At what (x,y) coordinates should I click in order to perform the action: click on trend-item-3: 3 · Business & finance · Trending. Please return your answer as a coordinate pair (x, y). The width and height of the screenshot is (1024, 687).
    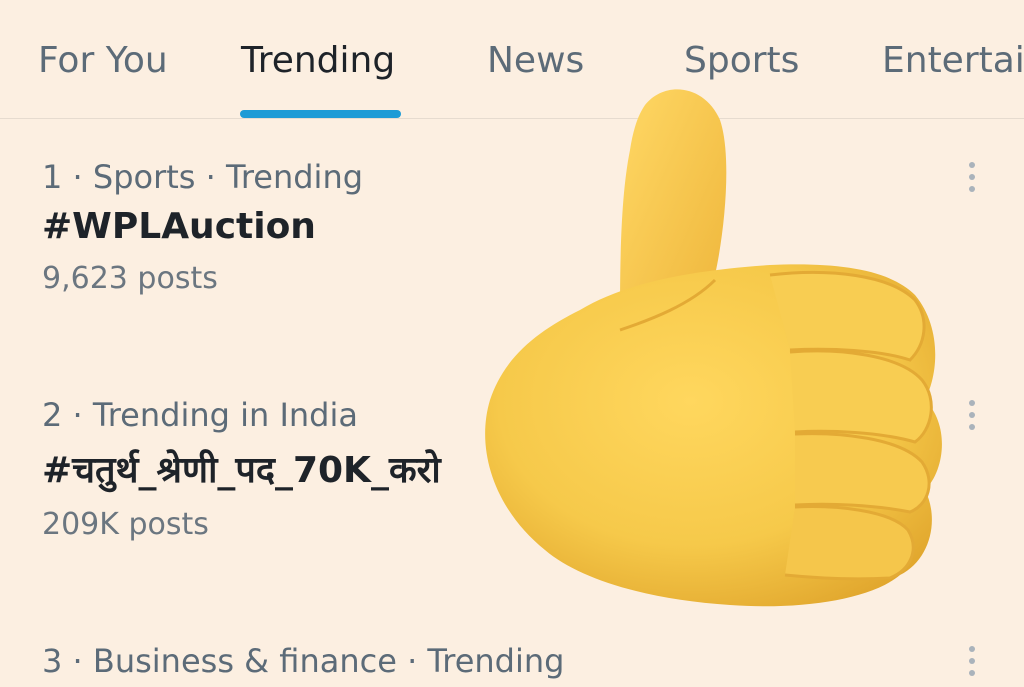
    Looking at the image, I should click on (492, 661).